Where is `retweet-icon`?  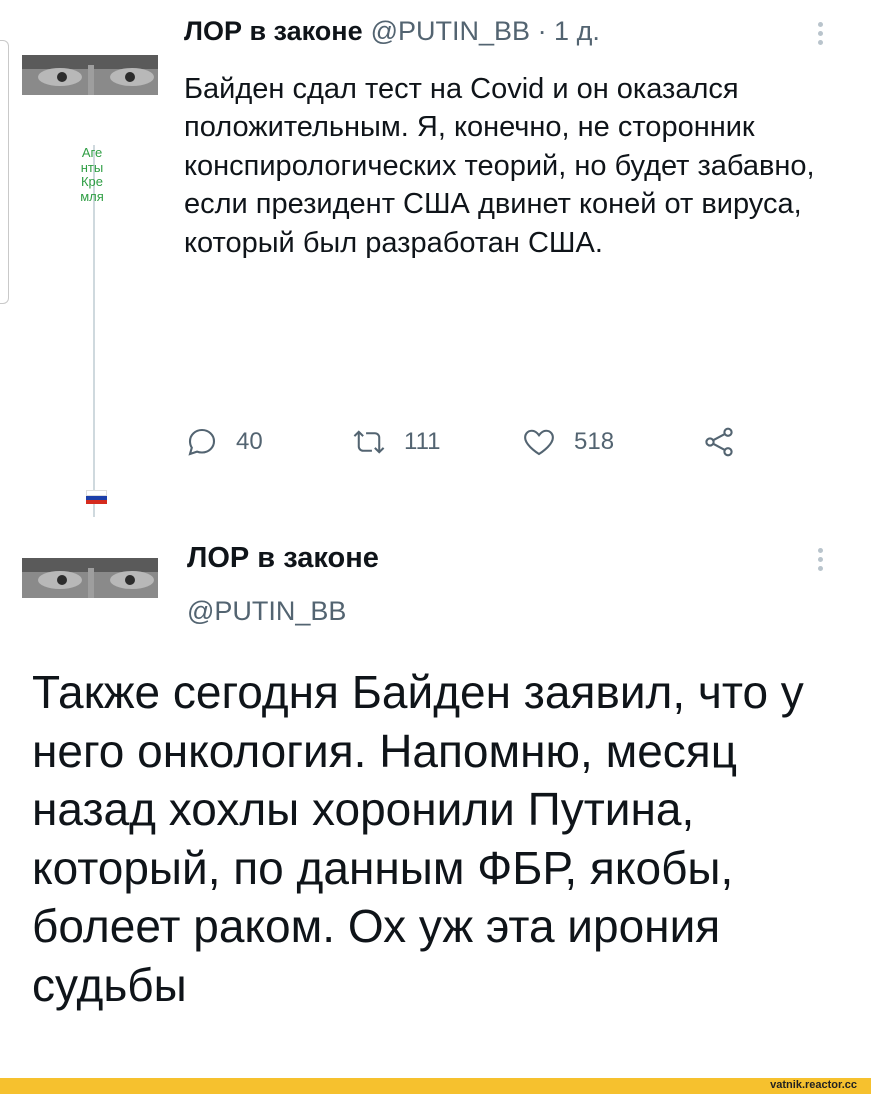 retweet-icon is located at coordinates (369, 442).